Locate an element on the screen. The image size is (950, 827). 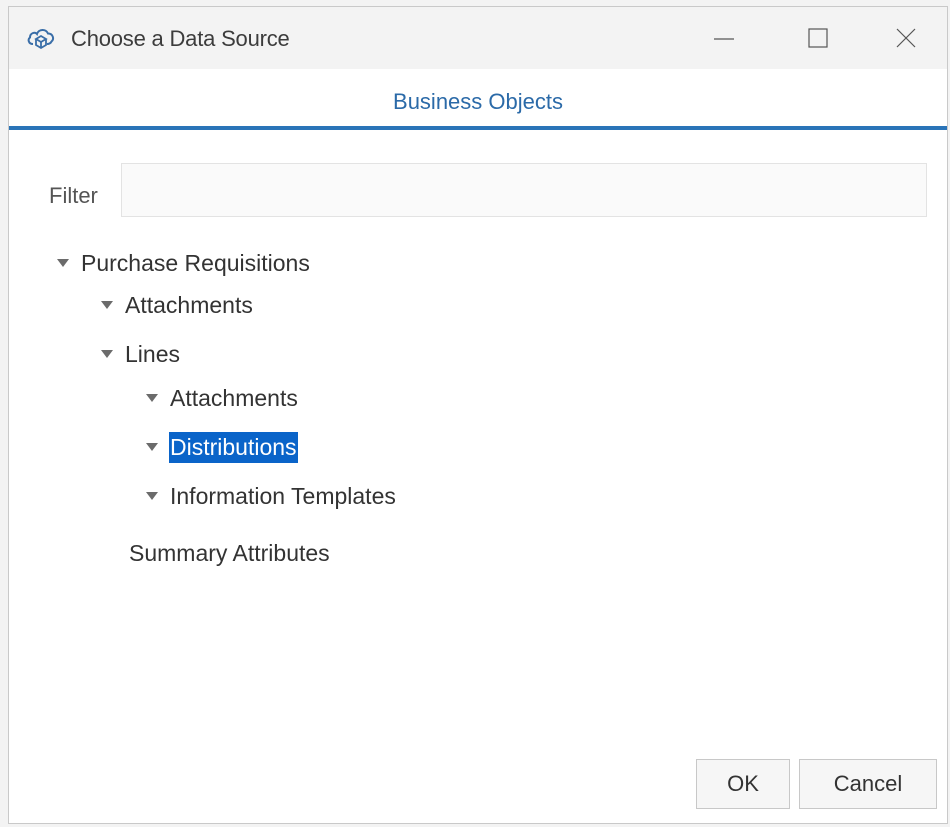
tree-node-label: Information Templates is located at coordinates (283, 495).